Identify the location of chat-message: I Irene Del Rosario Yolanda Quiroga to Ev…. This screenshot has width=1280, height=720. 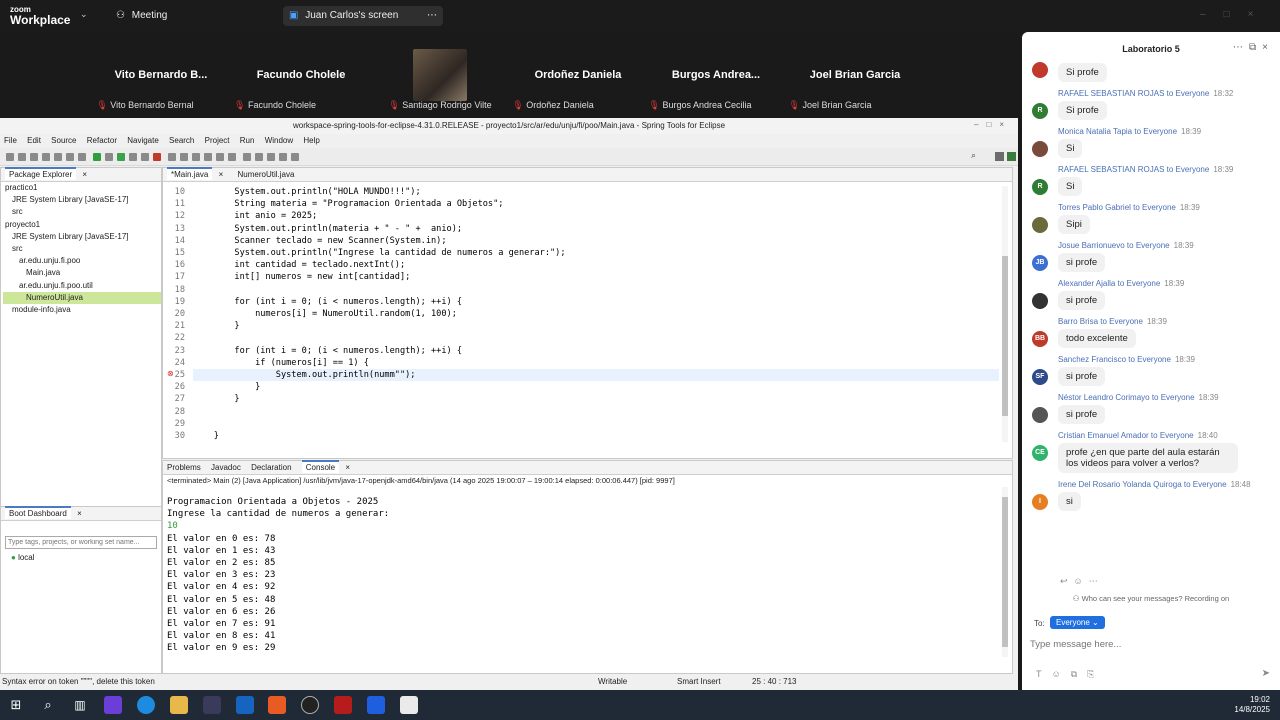
(1150, 495).